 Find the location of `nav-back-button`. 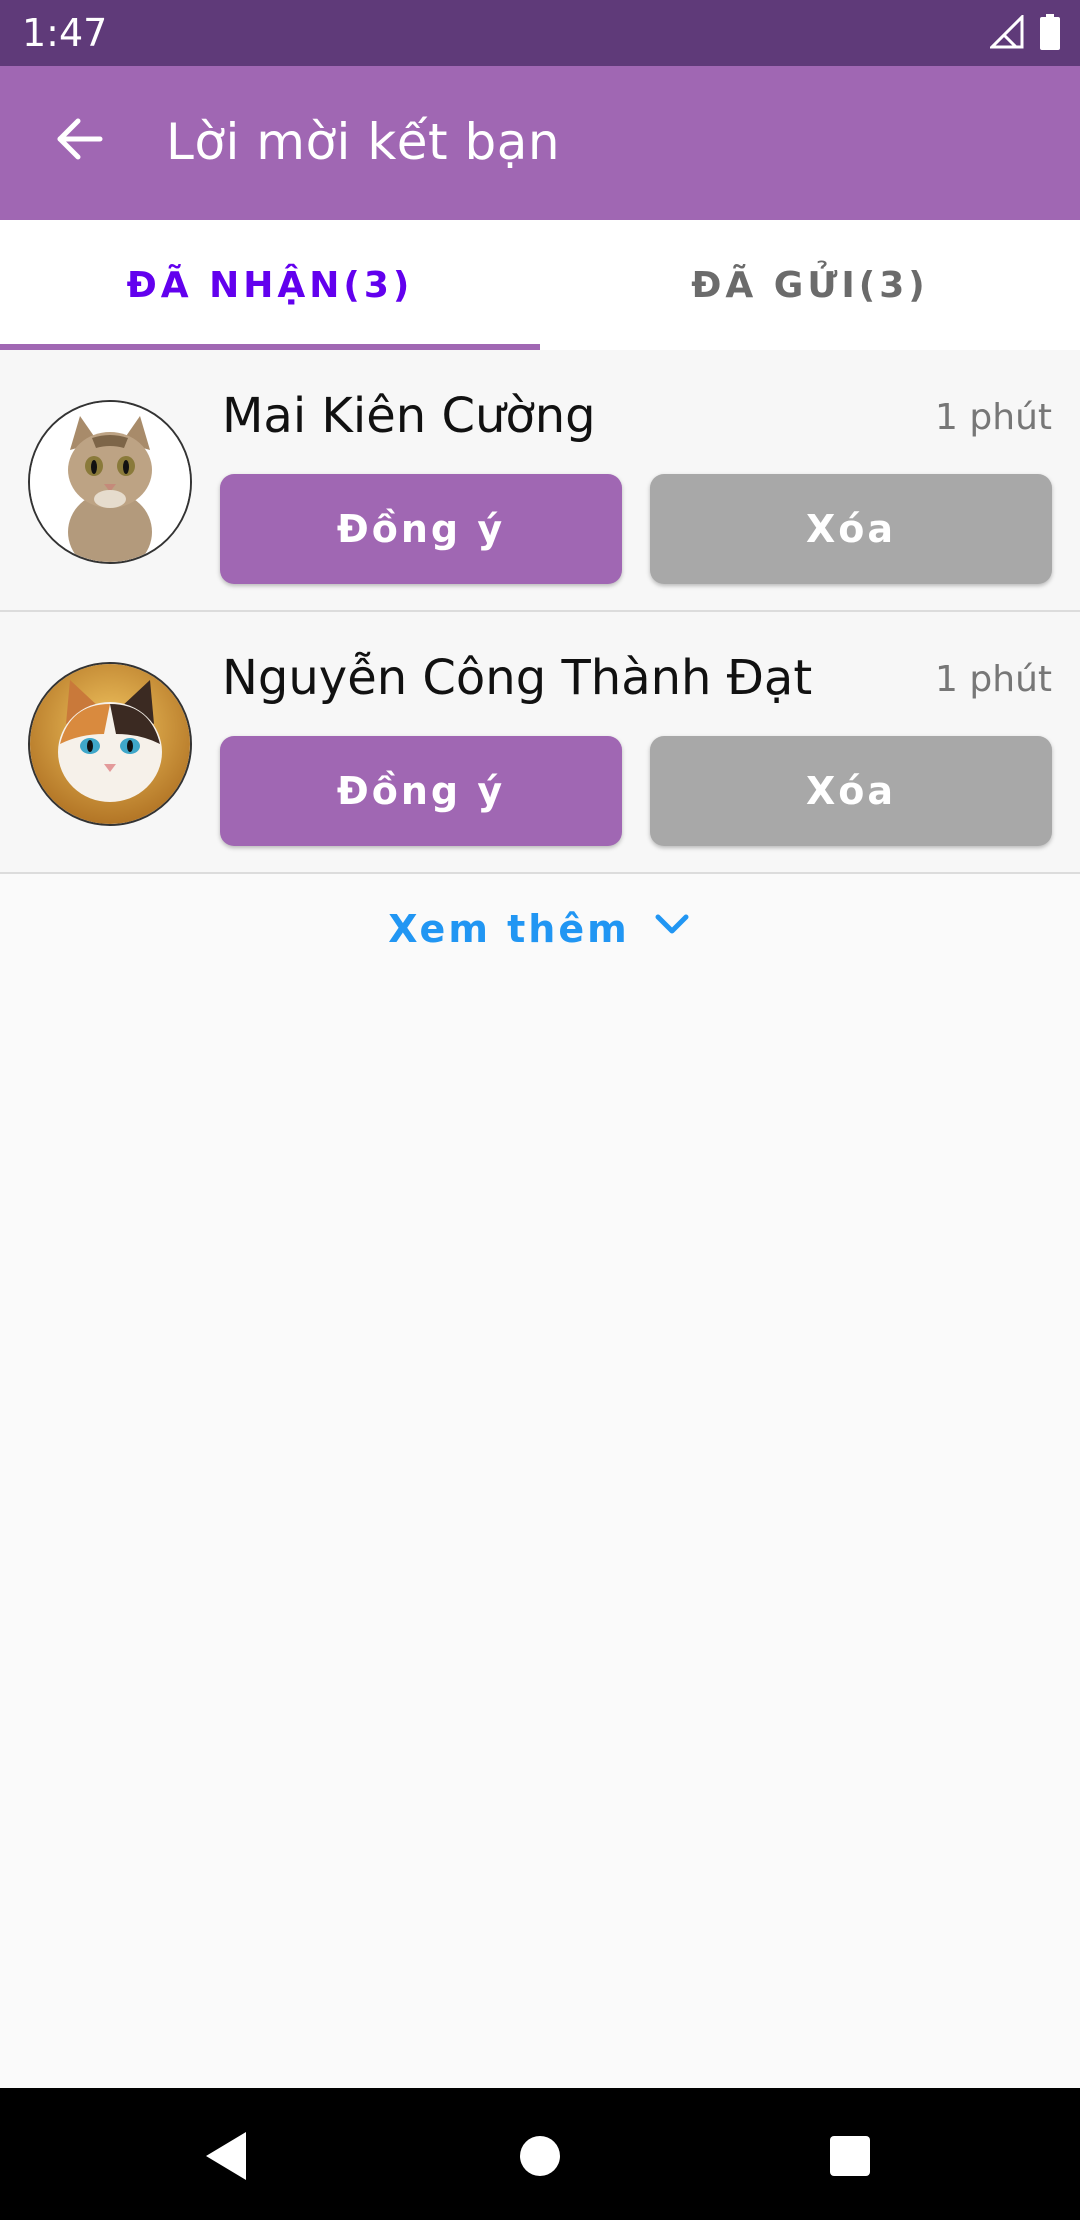

nav-back-button is located at coordinates (226, 2158).